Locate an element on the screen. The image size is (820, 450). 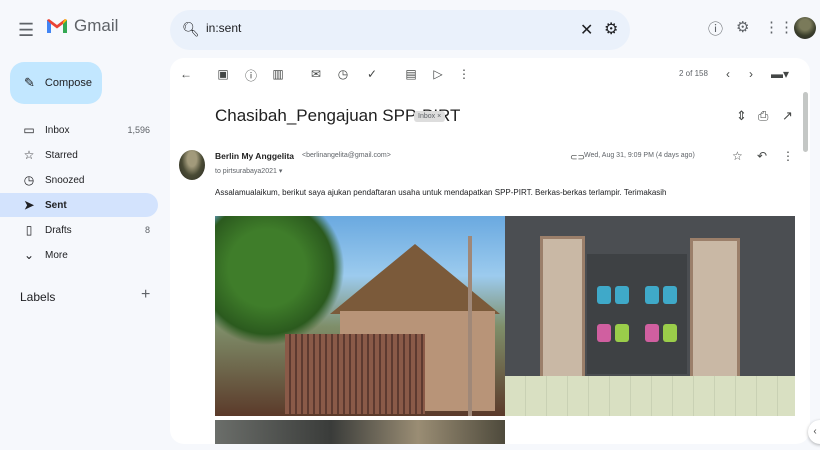
photo-tree is located at coordinates (280, 281).